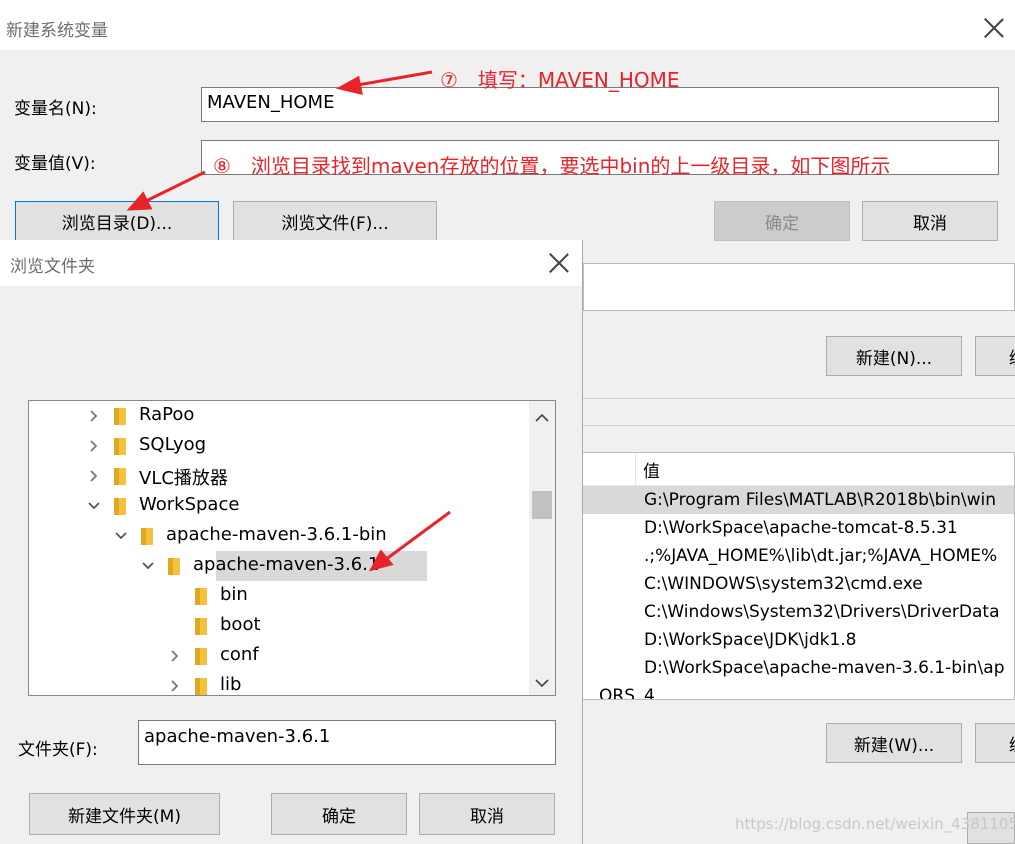 This screenshot has width=1015, height=844. I want to click on arrow-to-name-input, so click(392, 79).